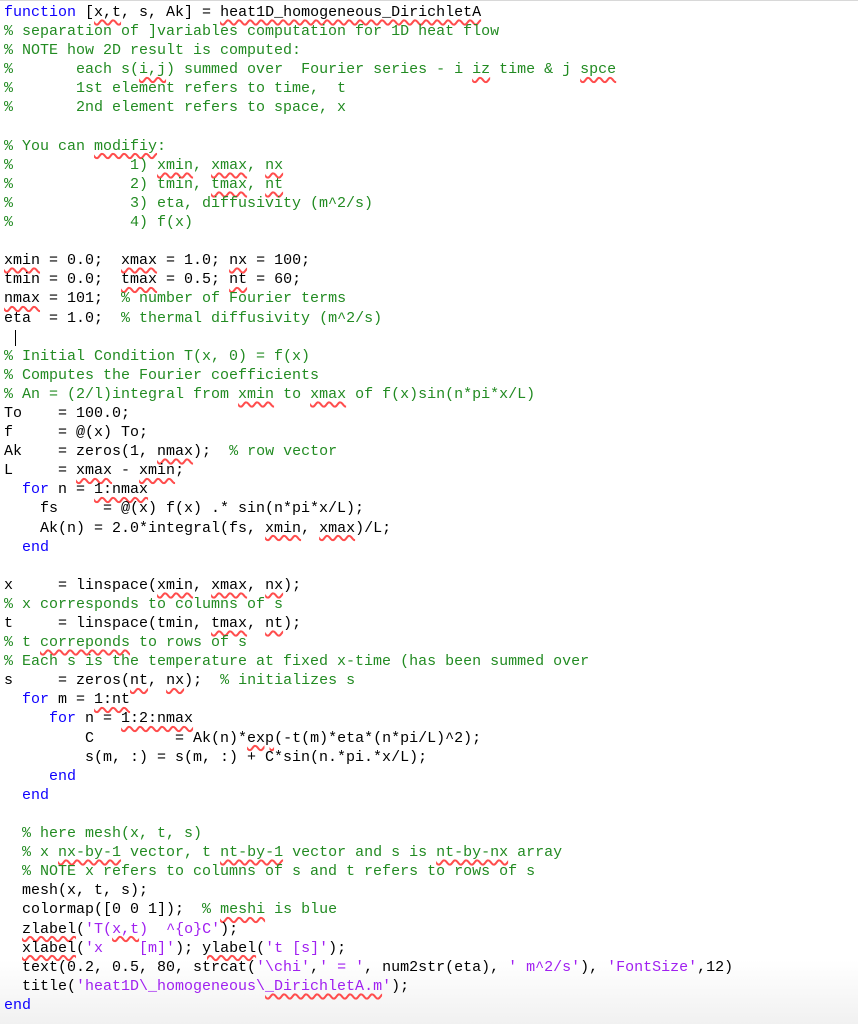 Image resolution: width=858 pixels, height=1024 pixels. Describe the element at coordinates (368, 165) in the screenshot. I see `code-line: % 1) xmin, xmax, nx` at that location.